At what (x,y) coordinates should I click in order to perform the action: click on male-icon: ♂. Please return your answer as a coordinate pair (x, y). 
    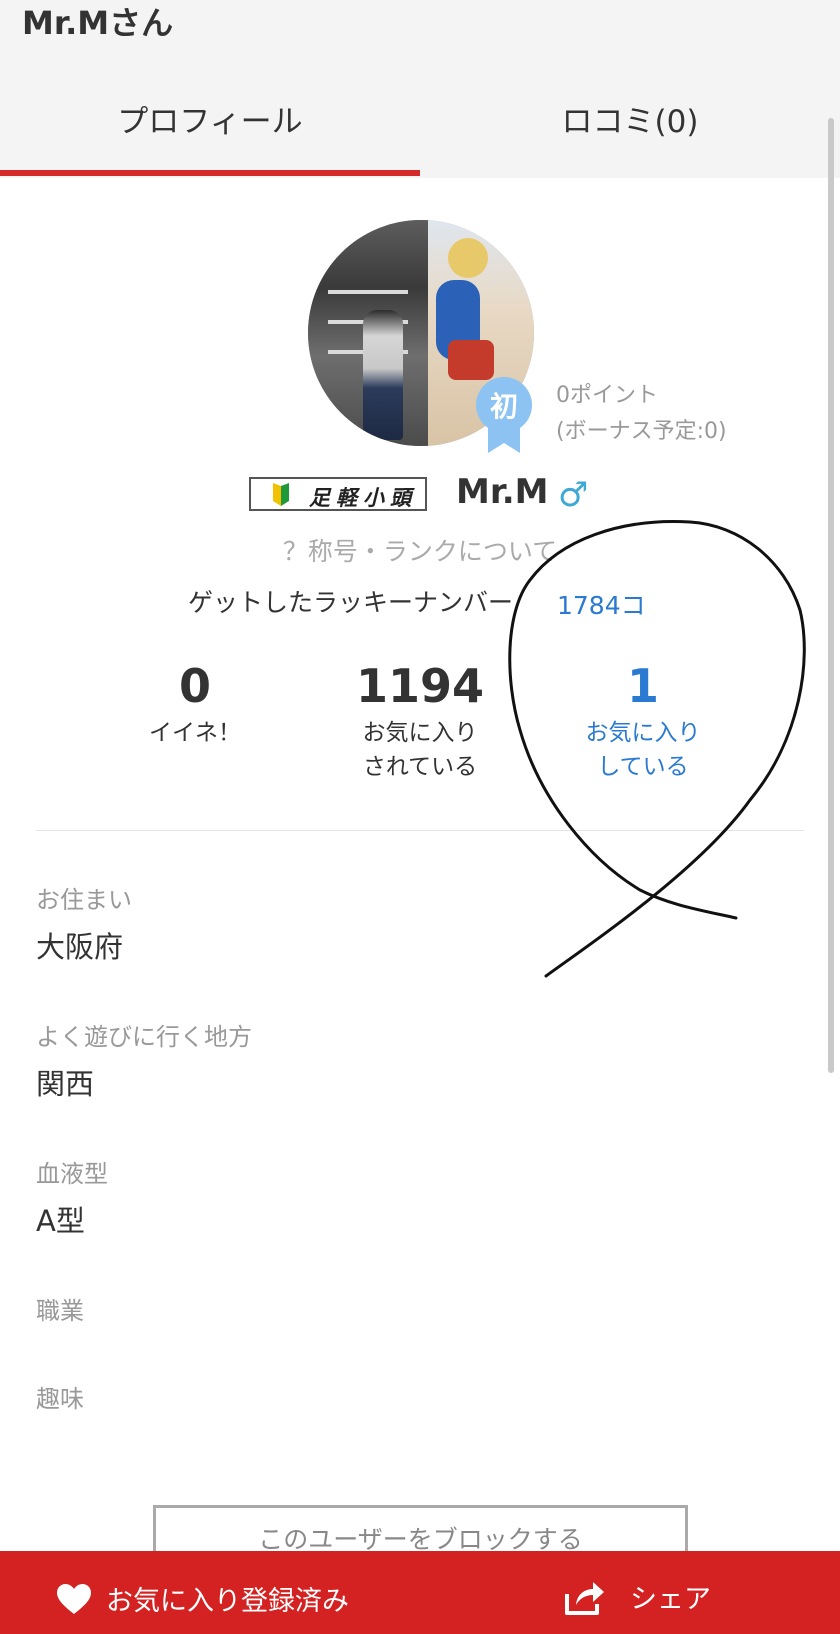
    Looking at the image, I should click on (573, 495).